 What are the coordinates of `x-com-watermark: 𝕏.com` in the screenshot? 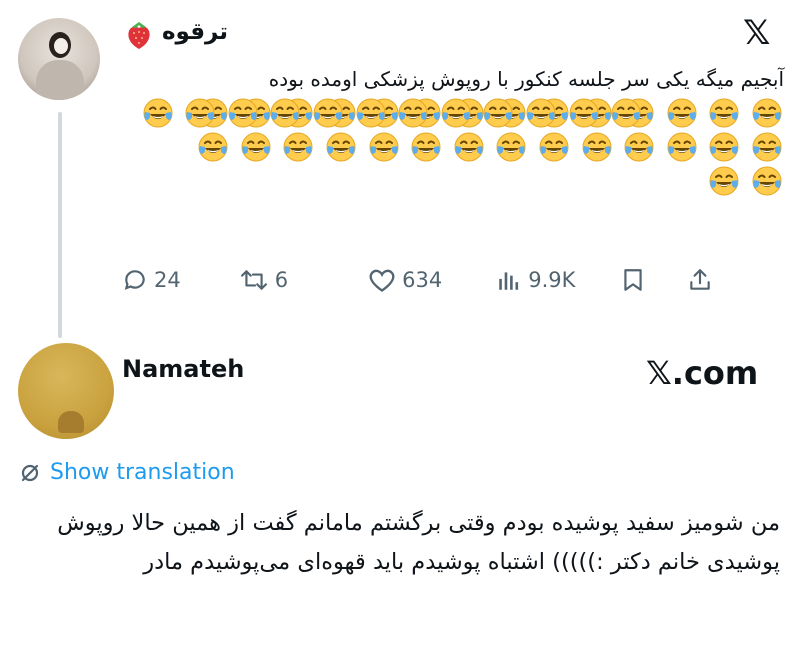 It's located at (702, 373).